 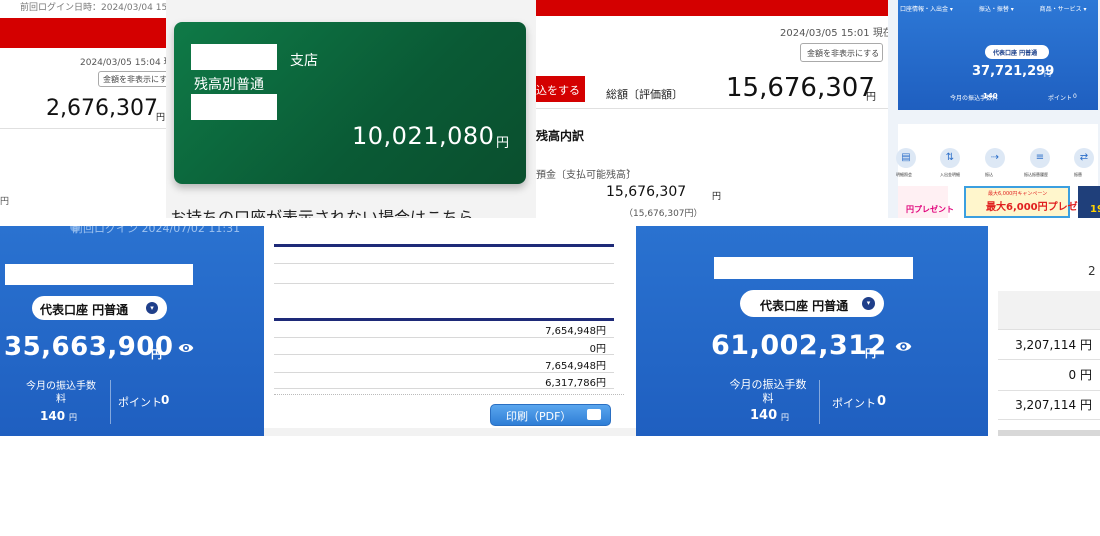 I want to click on account-selector: 代表口座 円普通, so click(x=1017, y=52).